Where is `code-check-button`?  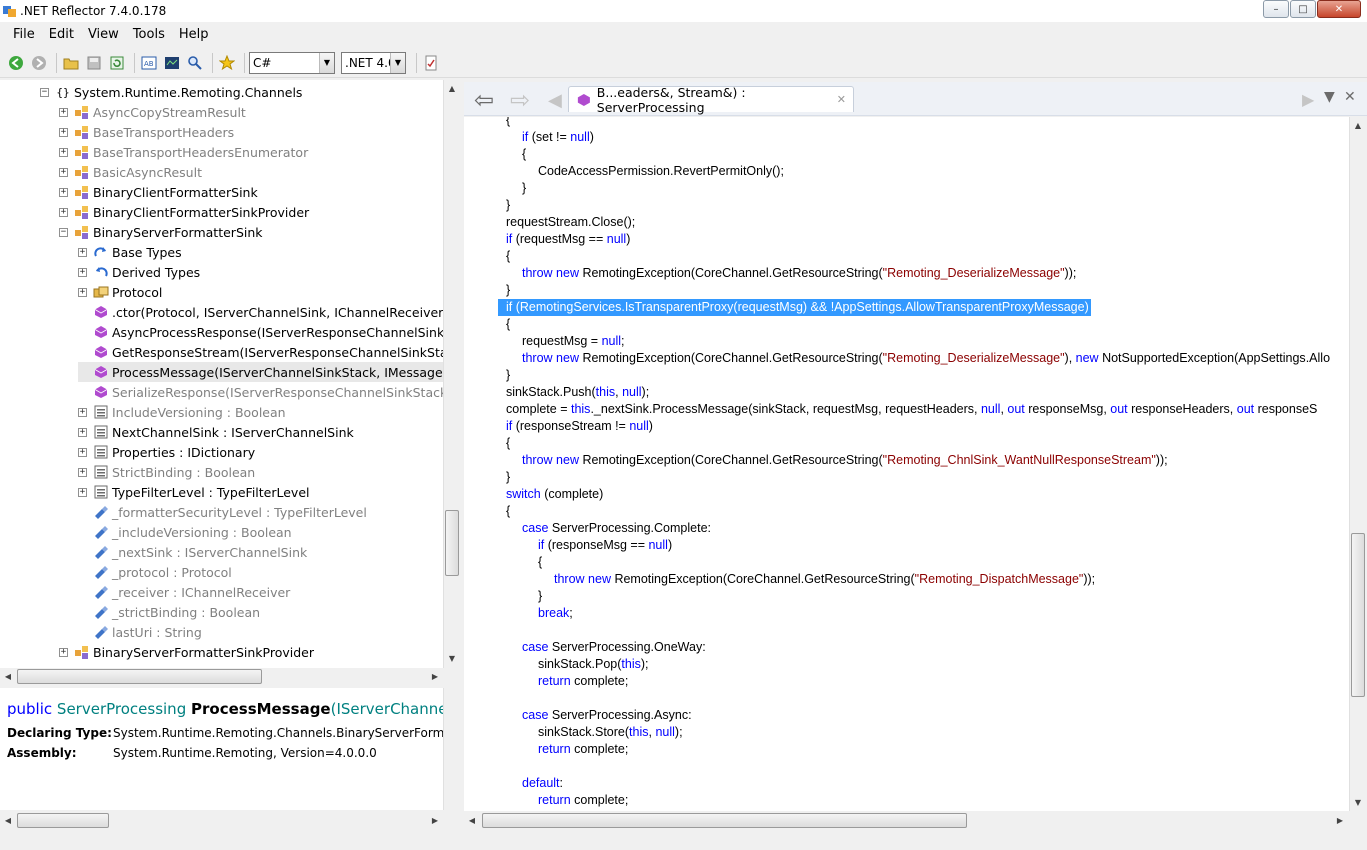
code-check-button is located at coordinates (431, 63).